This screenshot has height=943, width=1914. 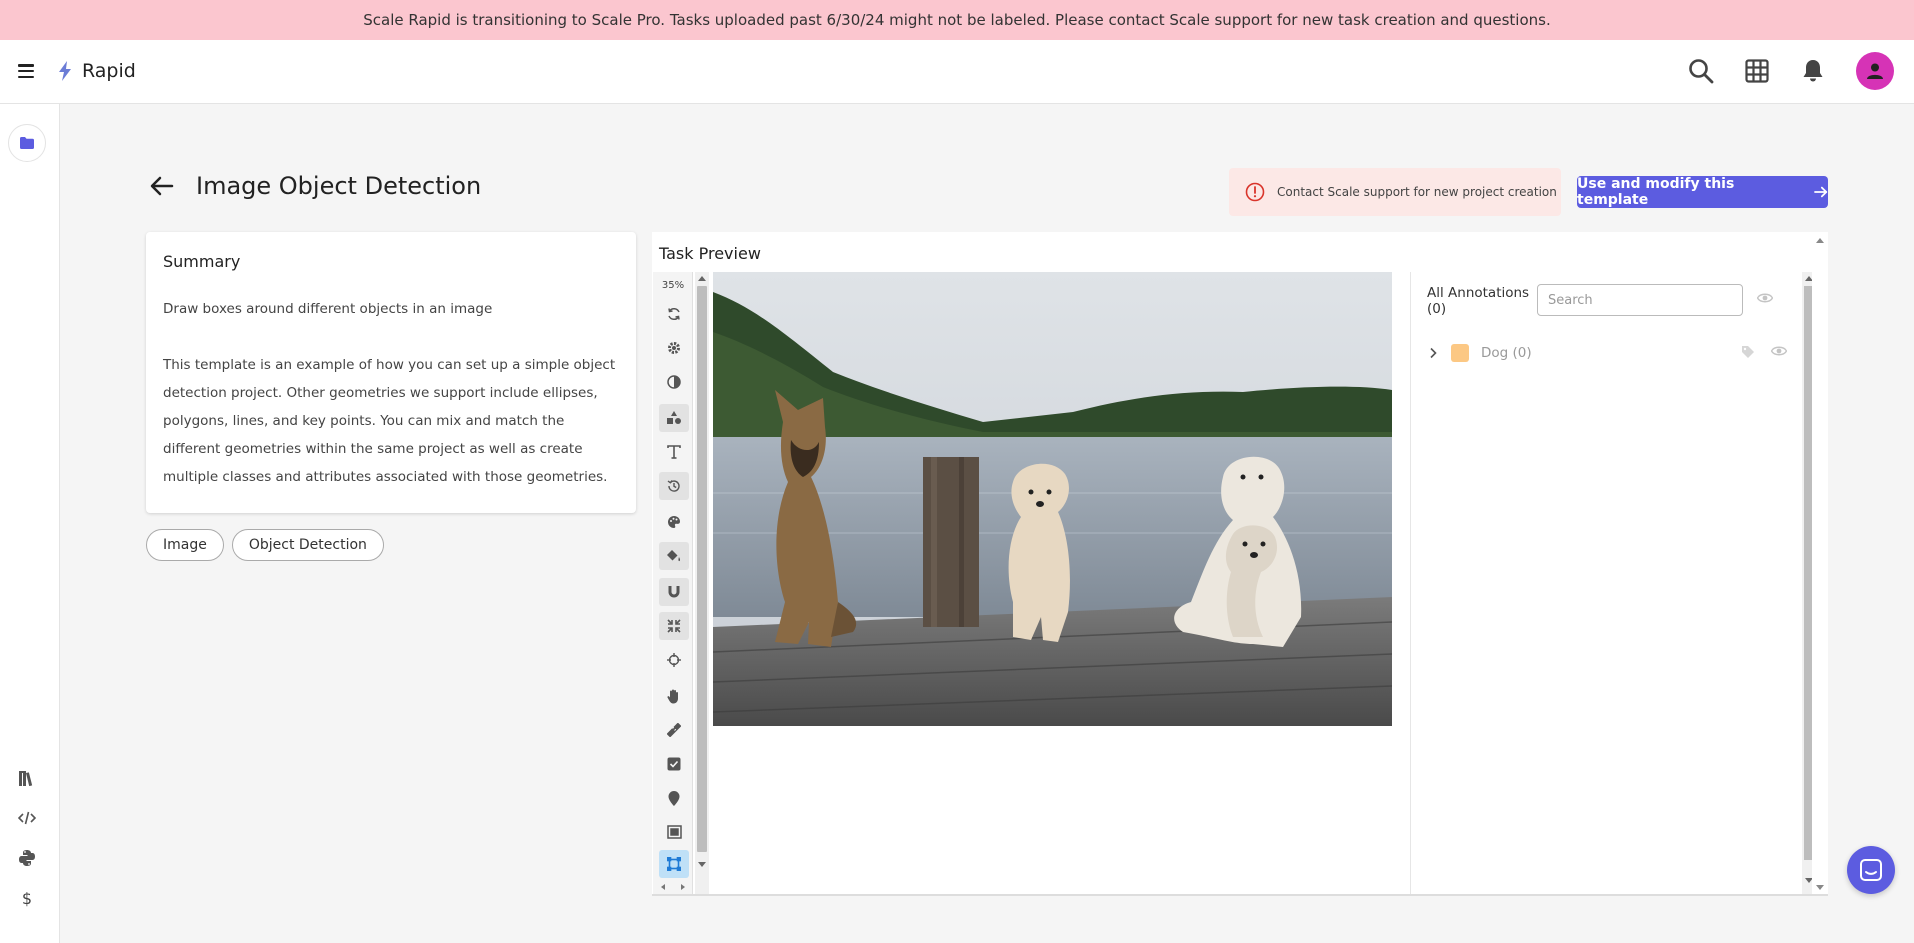 I want to click on tag-image: Image, so click(x=185, y=545).